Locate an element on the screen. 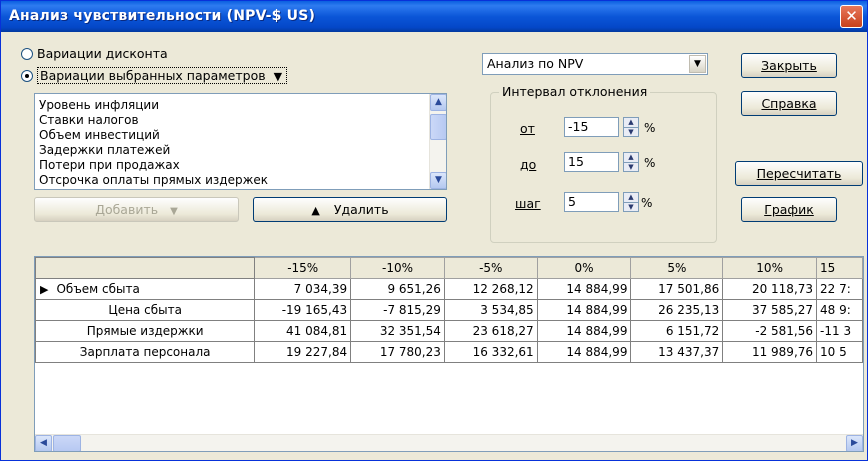  help-button: Справка is located at coordinates (789, 103).